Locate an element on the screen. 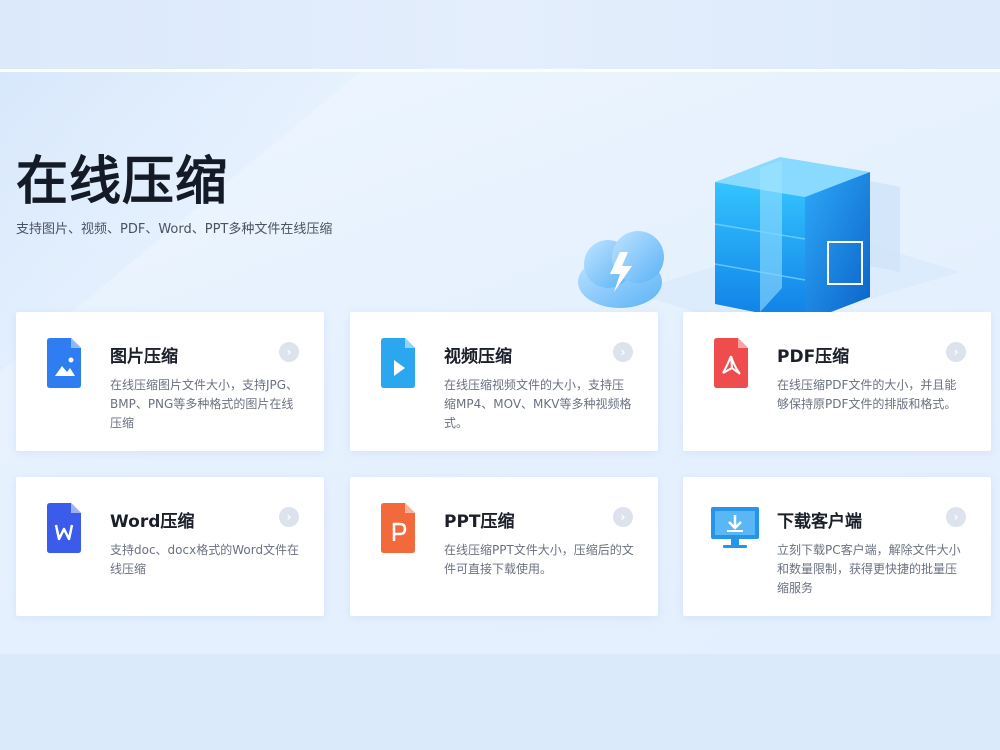  page-subtitle: 支持图片、视频、PDF、Word、PPT多种文件在线压缩 is located at coordinates (174, 229).